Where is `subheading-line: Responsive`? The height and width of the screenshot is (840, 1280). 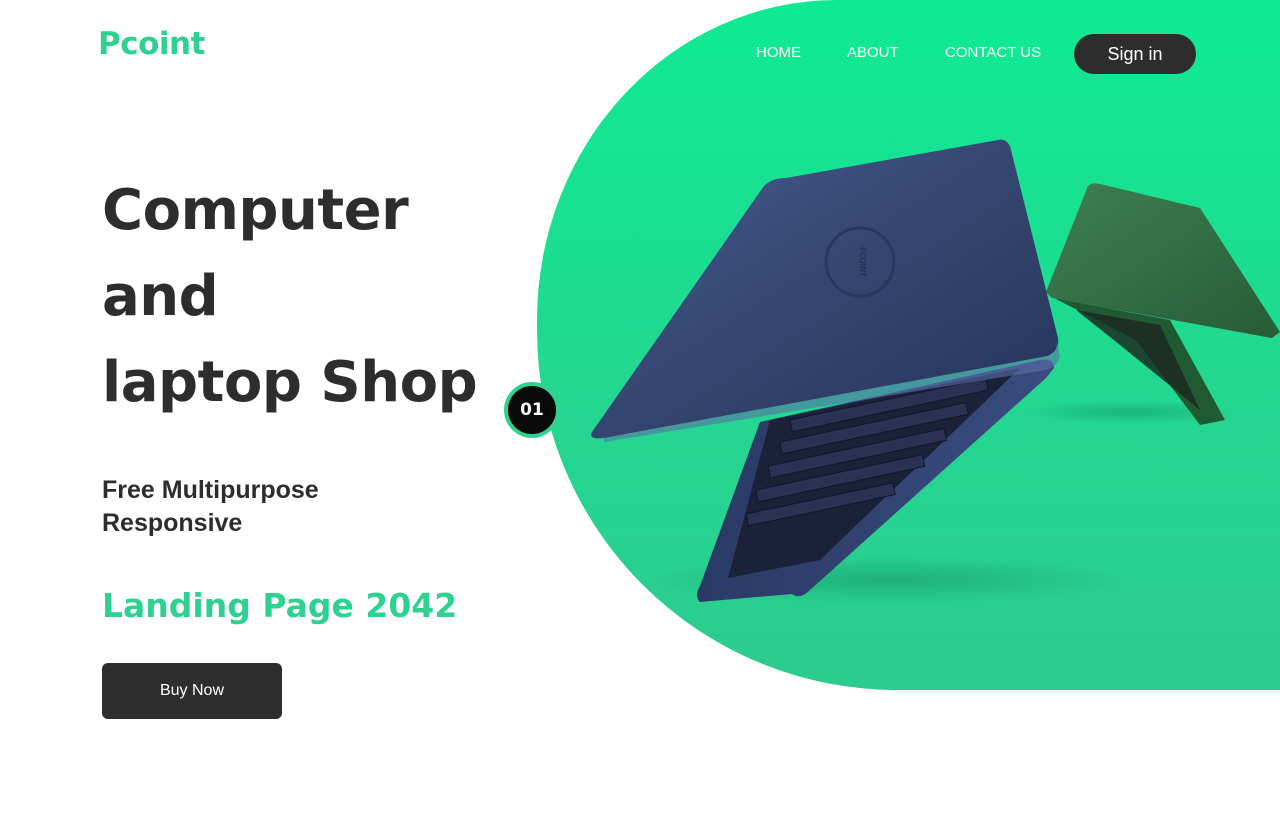
subheading-line: Responsive is located at coordinates (172, 523).